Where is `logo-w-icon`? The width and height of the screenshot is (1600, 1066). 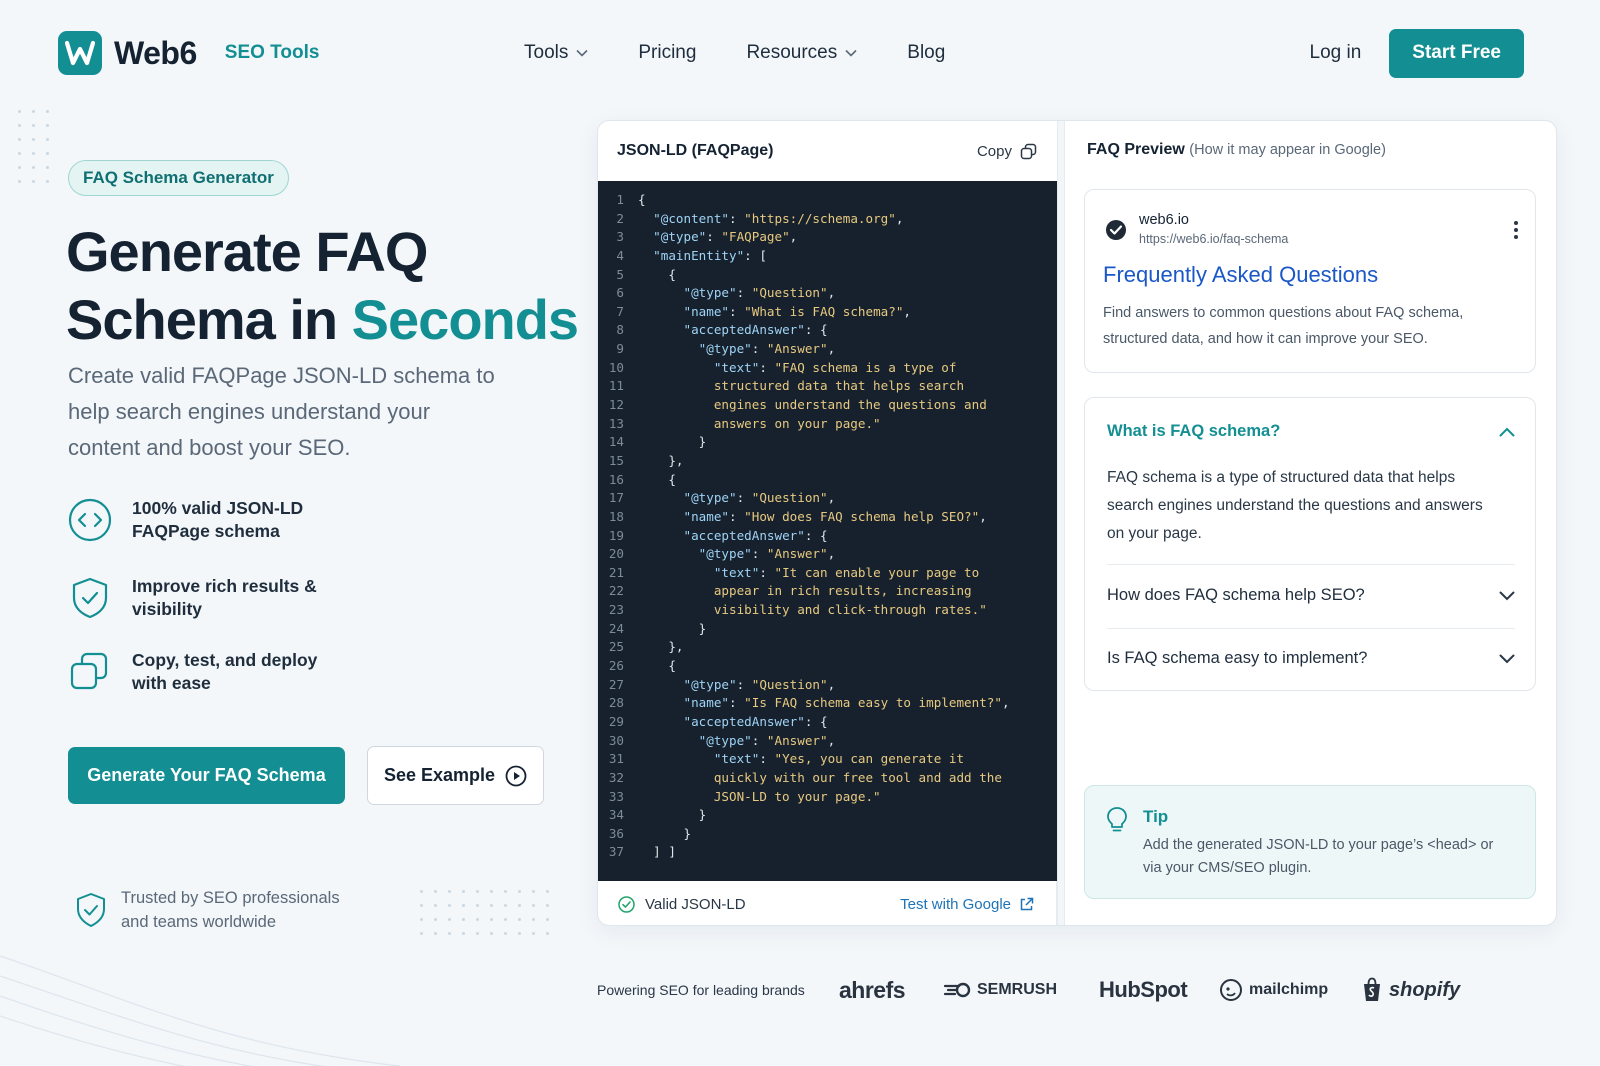 logo-w-icon is located at coordinates (80, 53).